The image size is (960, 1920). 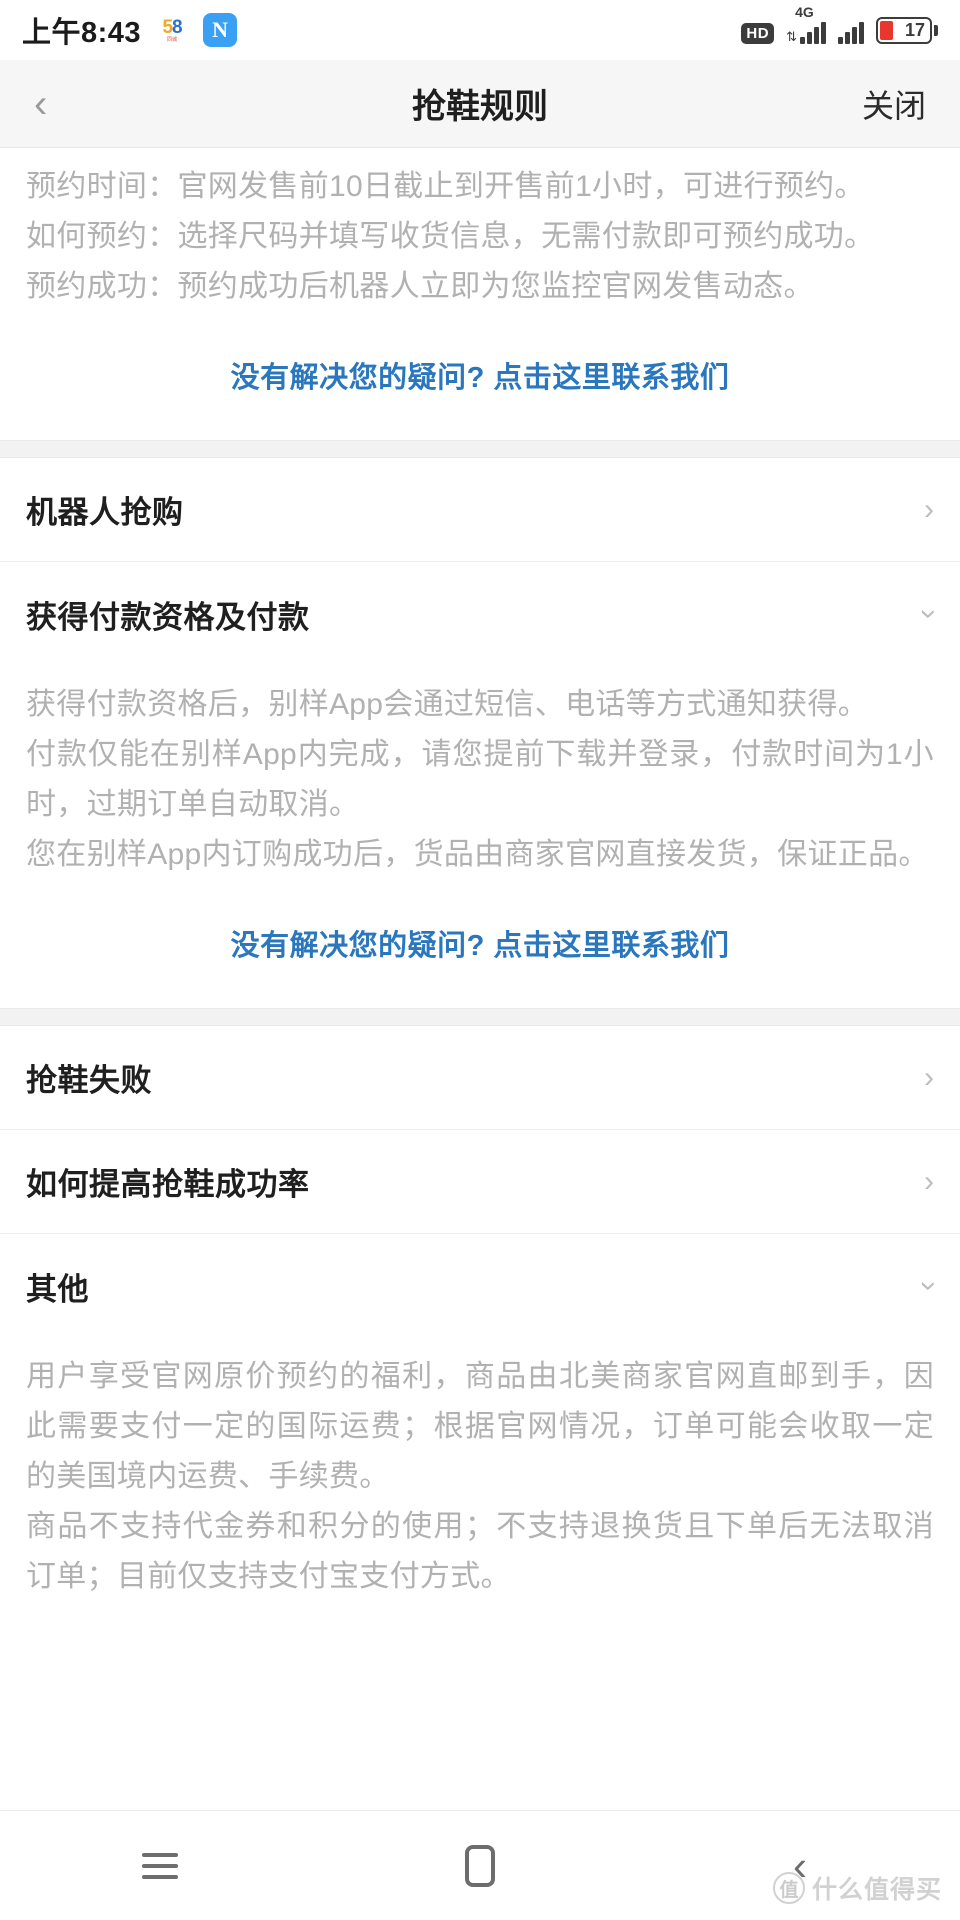 I want to click on status-bar-right: HD 4G ⇅ 17, so click(x=839, y=24).